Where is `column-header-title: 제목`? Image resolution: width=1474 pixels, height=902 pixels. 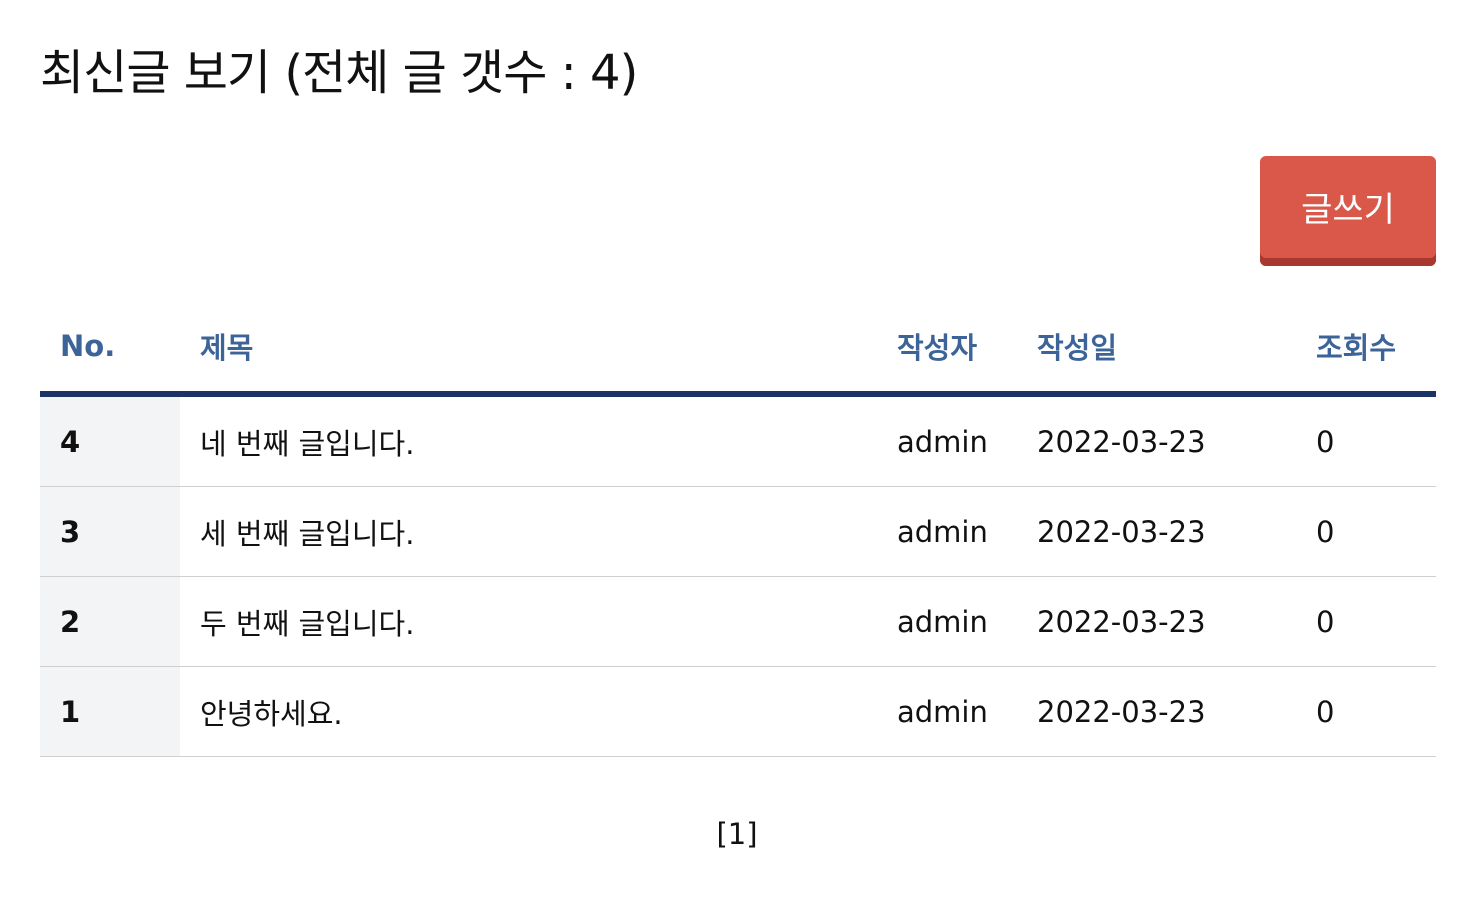
column-header-title: 제목 is located at coordinates (538, 348).